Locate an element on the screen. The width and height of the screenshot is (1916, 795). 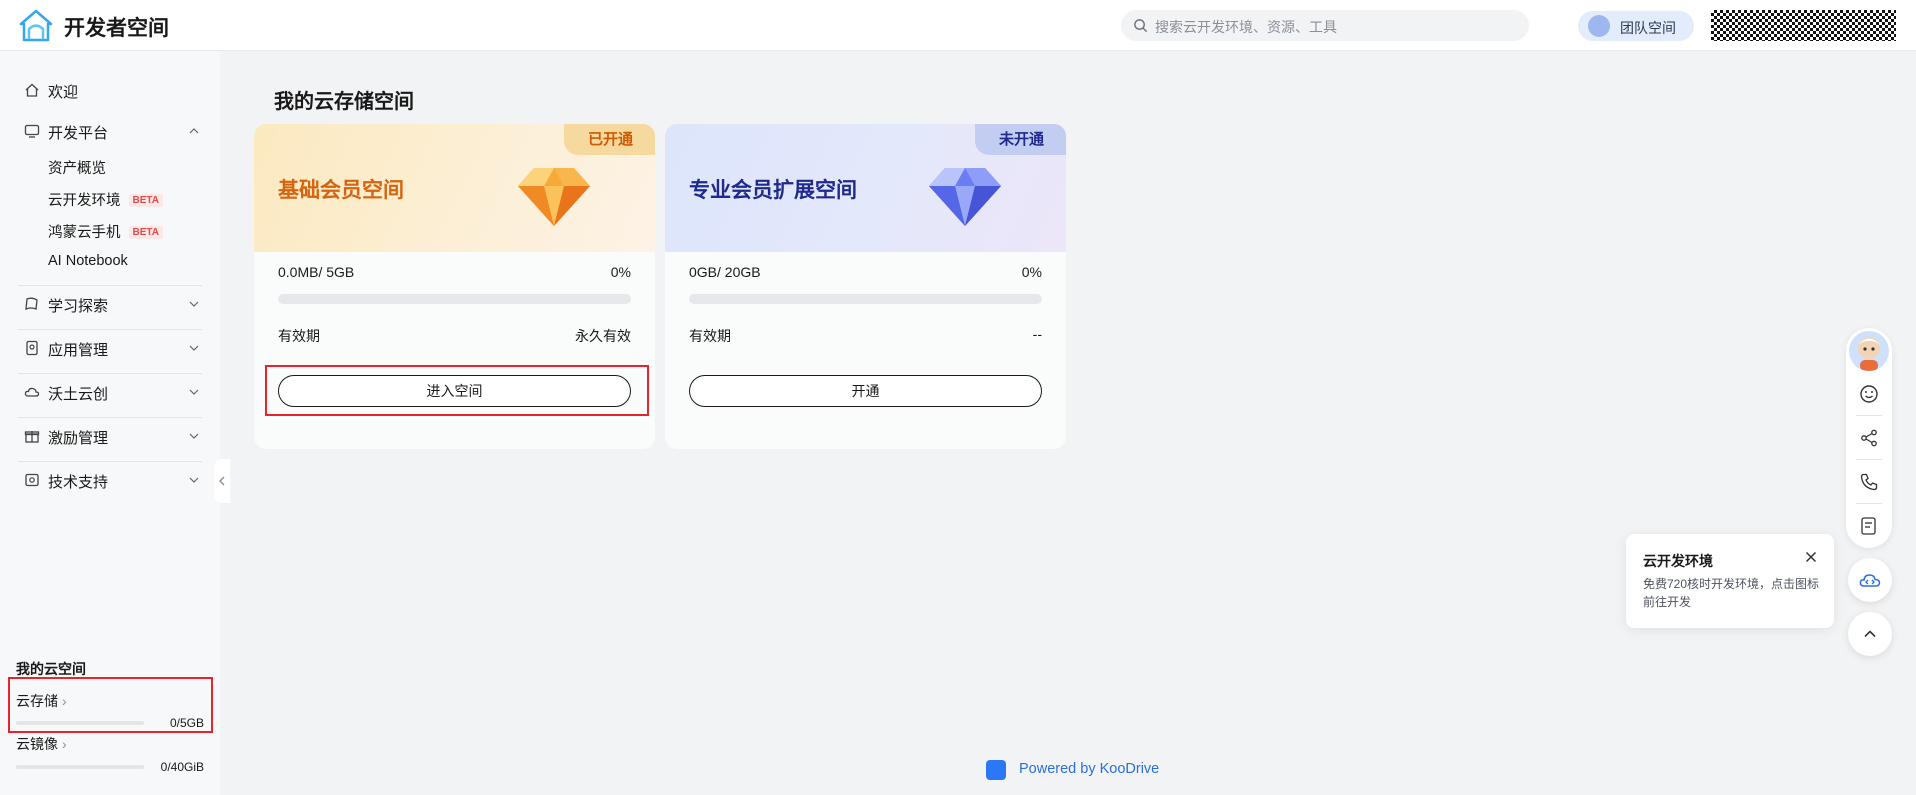
highlight-enter-space is located at coordinates (457, 390).